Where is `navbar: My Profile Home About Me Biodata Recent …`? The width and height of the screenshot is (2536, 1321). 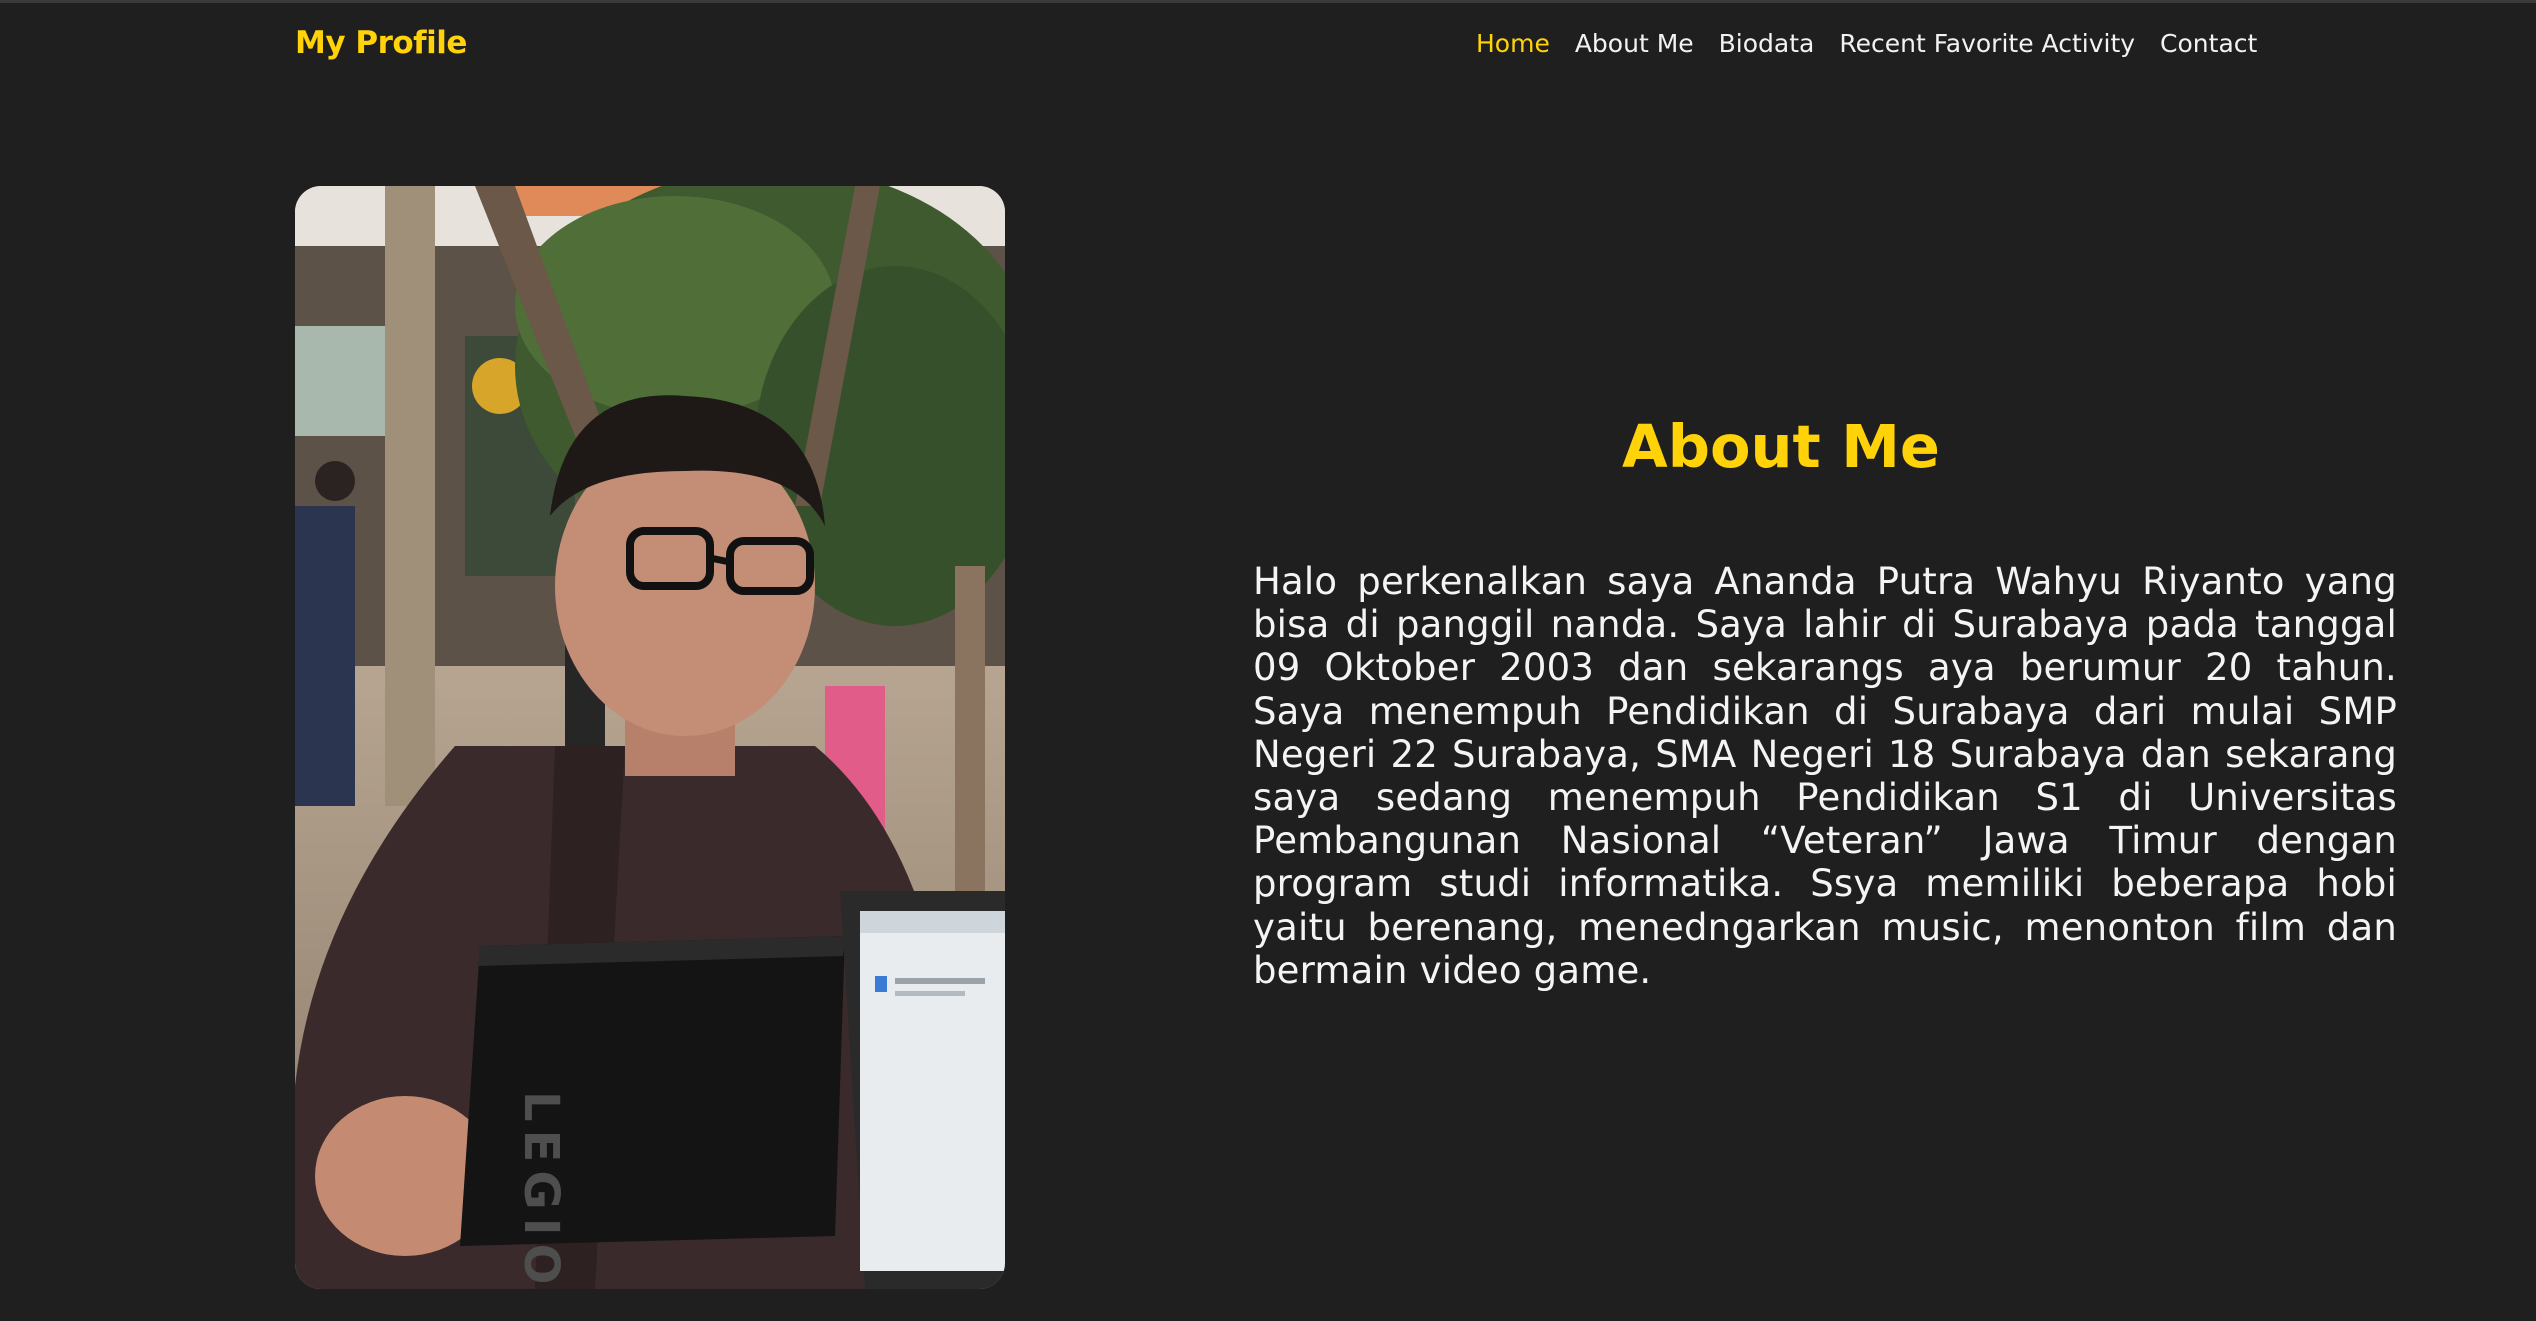 navbar: My Profile Home About Me Biodata Recent … is located at coordinates (1268, 44).